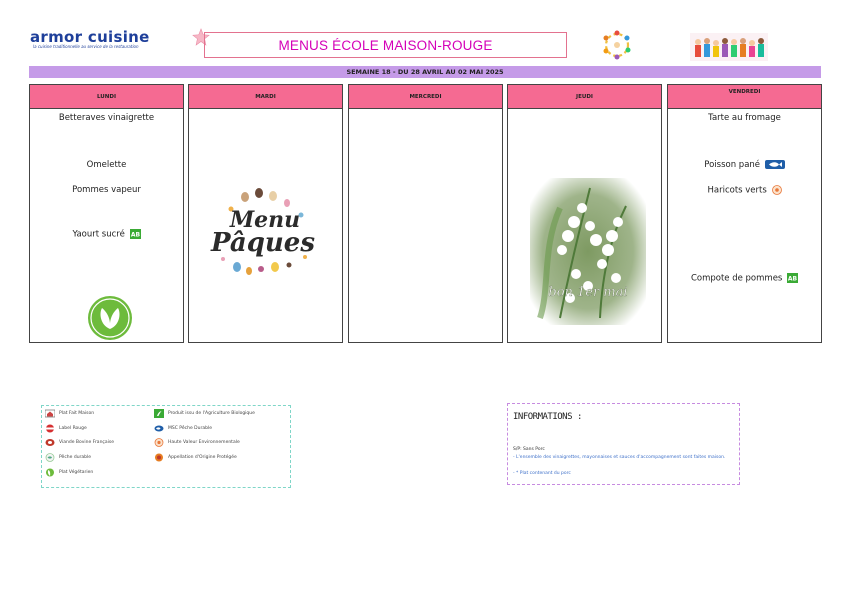 Image resolution: width=842 pixels, height=595 pixels. I want to click on legend-item: Label Rouge, so click(66, 428).